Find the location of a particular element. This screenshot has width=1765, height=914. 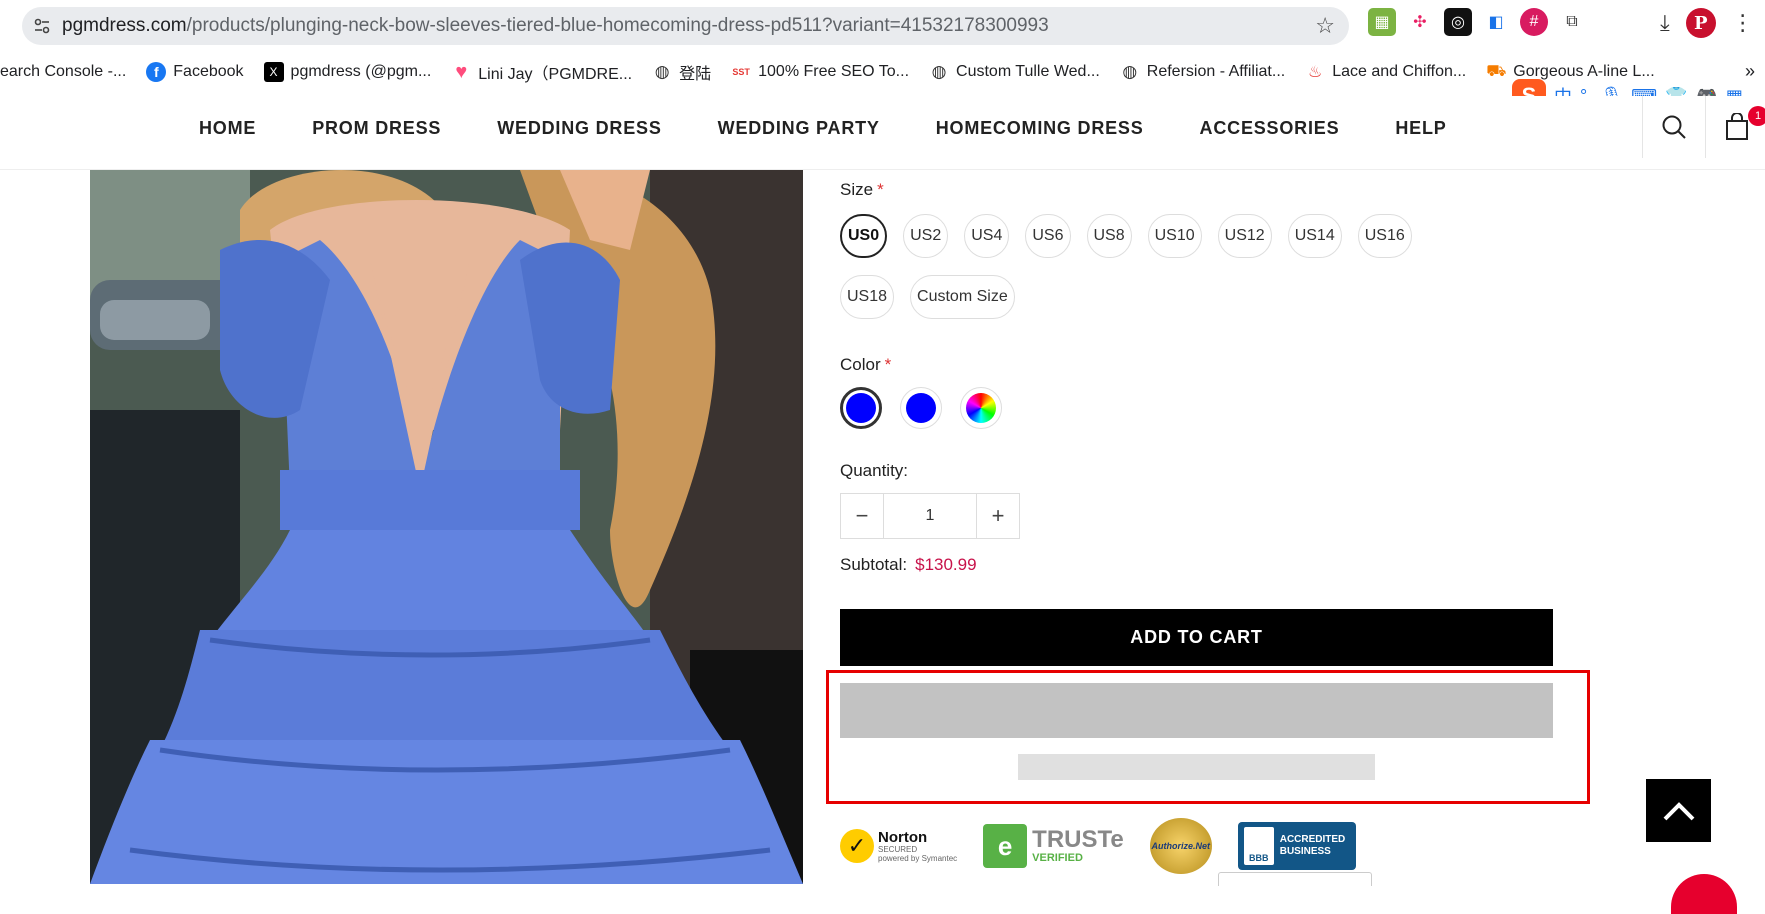

sst-icon: SST is located at coordinates (741, 72).